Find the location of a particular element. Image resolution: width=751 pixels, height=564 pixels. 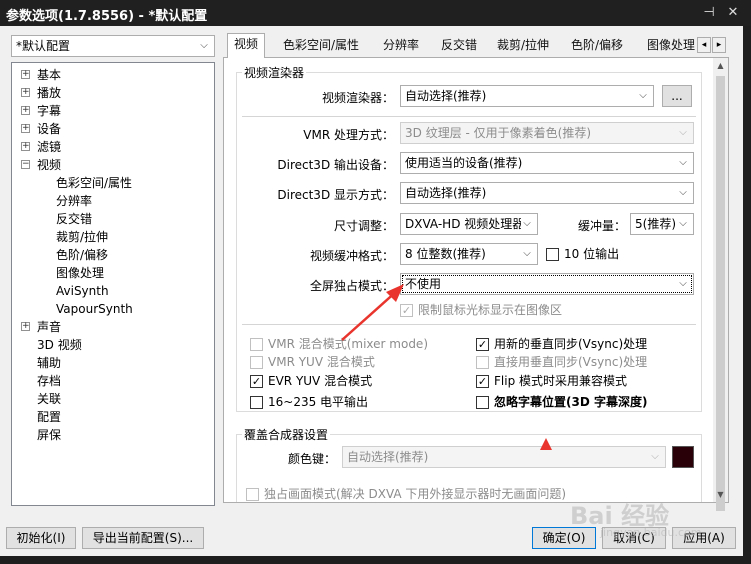

tree-item-image-processing: 图像处理 is located at coordinates (80, 273).